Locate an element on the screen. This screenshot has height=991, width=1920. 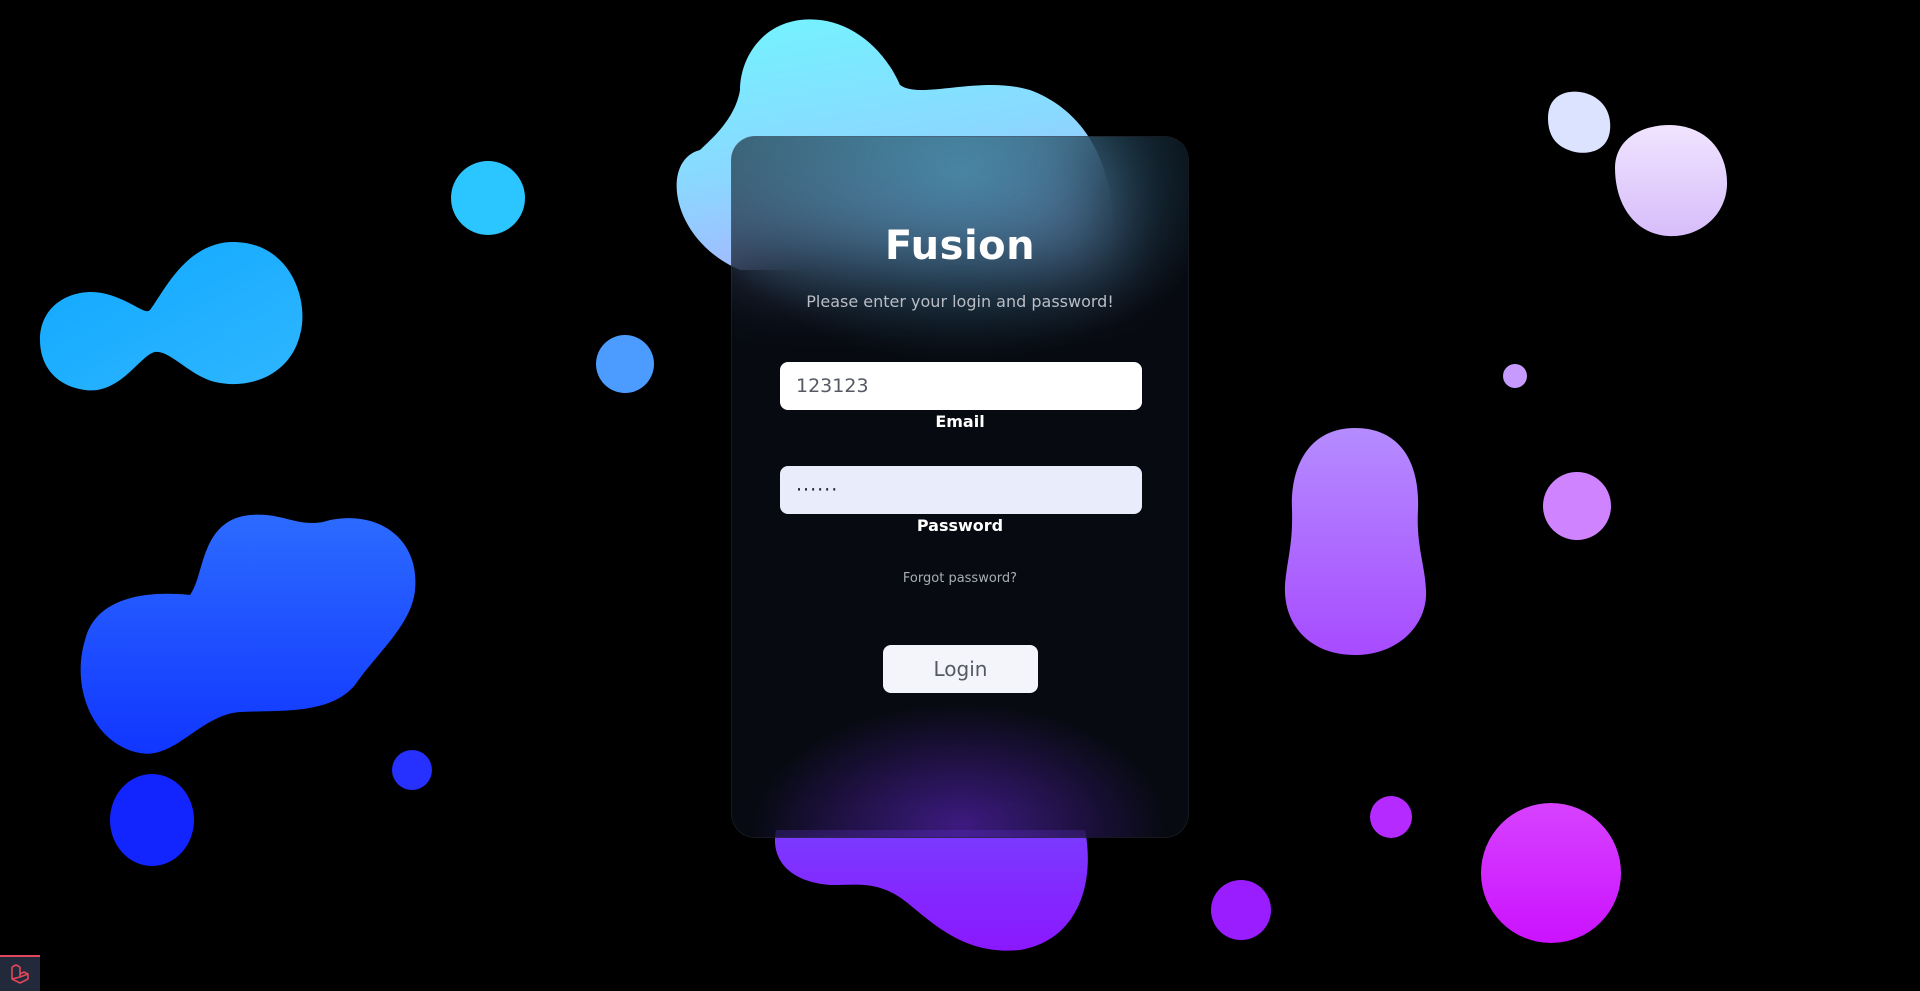
email-label: Email is located at coordinates (960, 421).